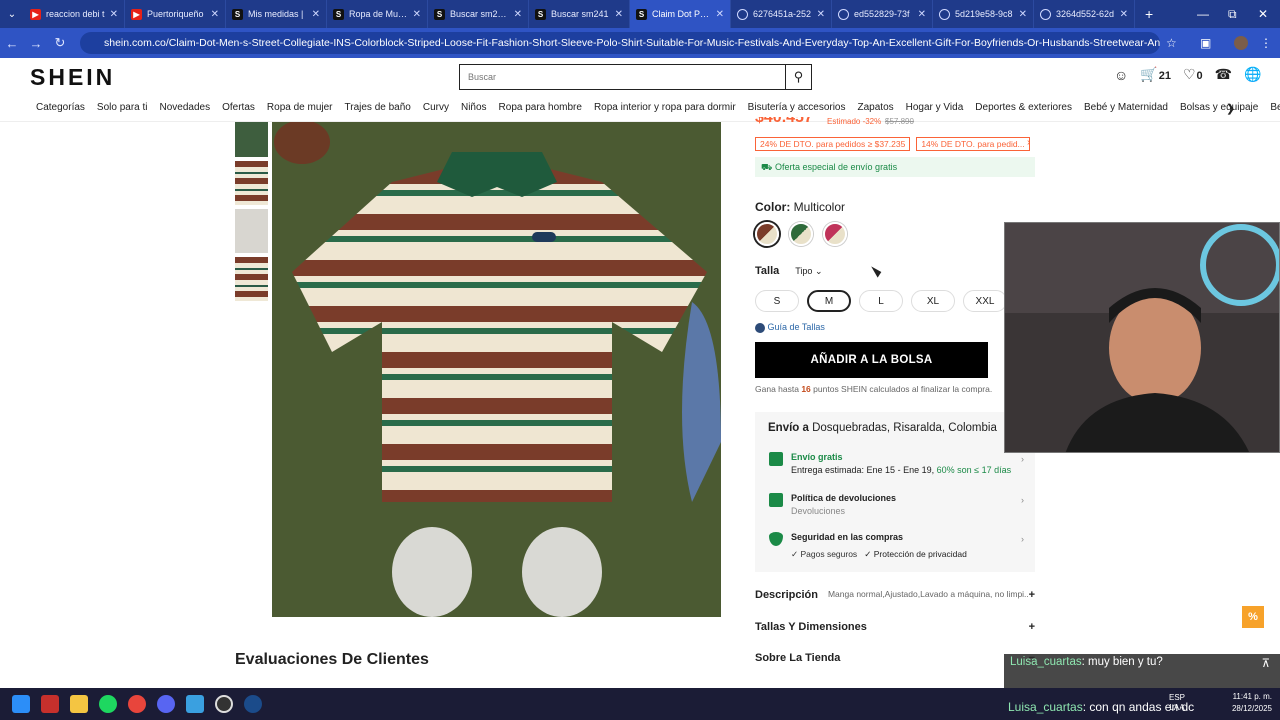 Image resolution: width=1280 pixels, height=720 pixels. I want to click on back-icon: ←, so click(12, 43).